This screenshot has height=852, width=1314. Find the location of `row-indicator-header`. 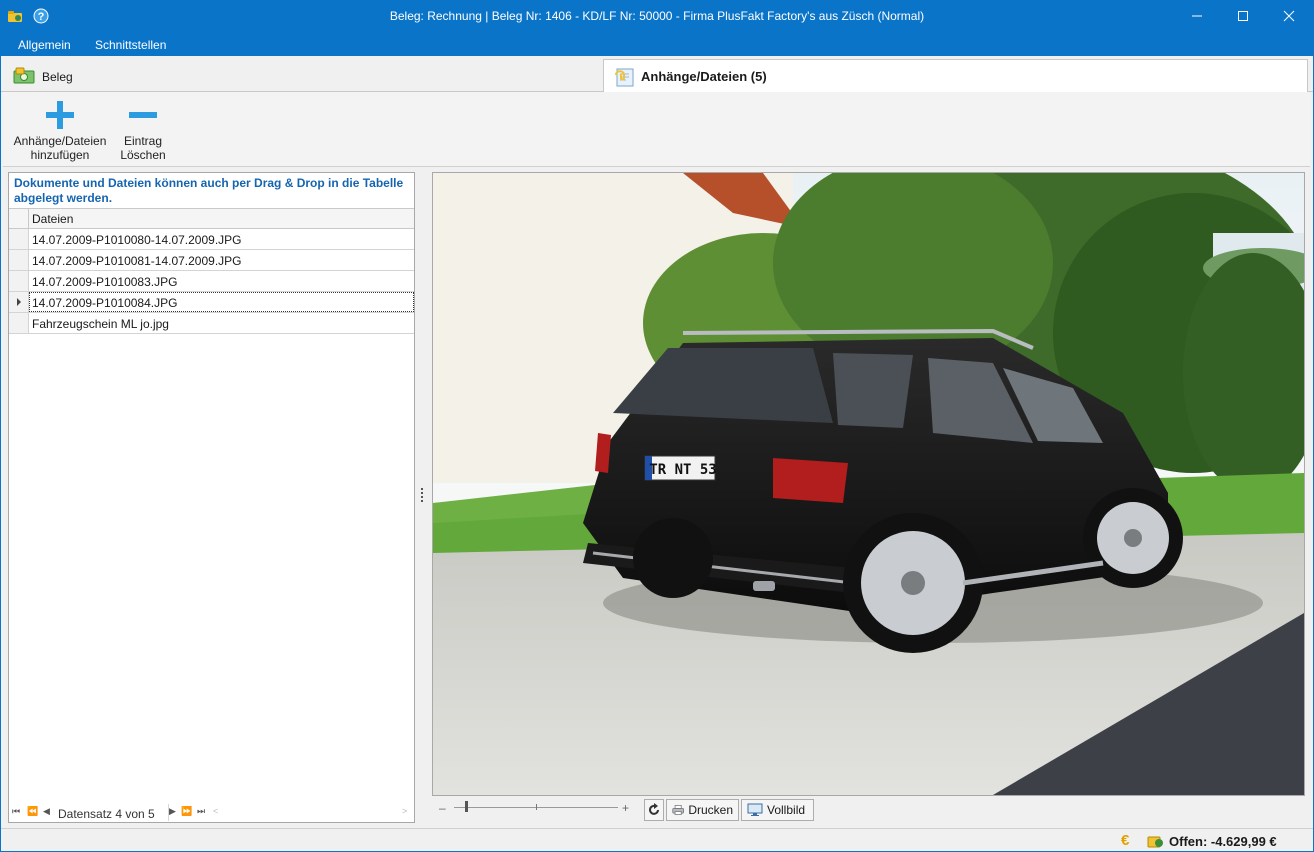

row-indicator-header is located at coordinates (19, 219).